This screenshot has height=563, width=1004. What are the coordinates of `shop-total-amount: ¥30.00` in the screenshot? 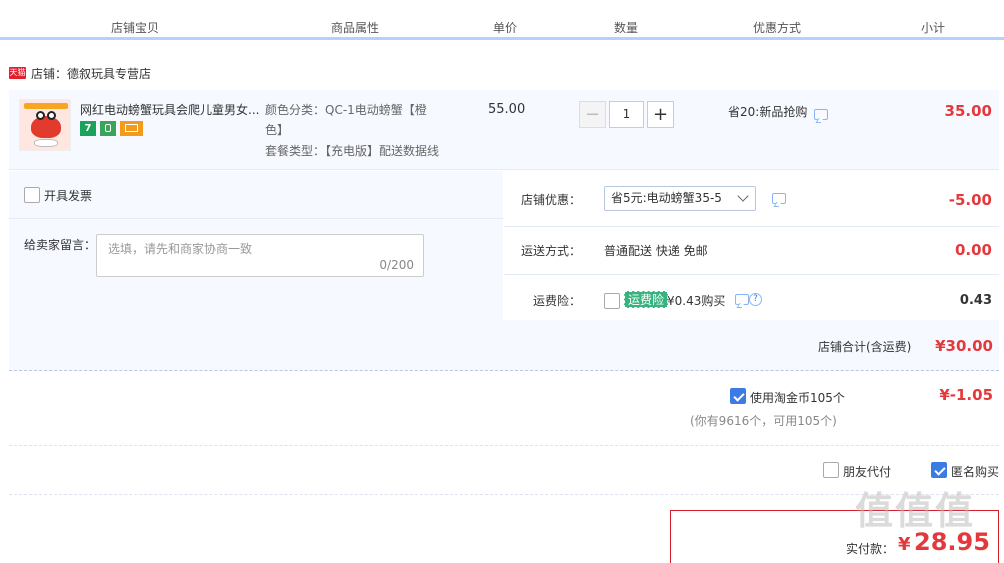 It's located at (964, 346).